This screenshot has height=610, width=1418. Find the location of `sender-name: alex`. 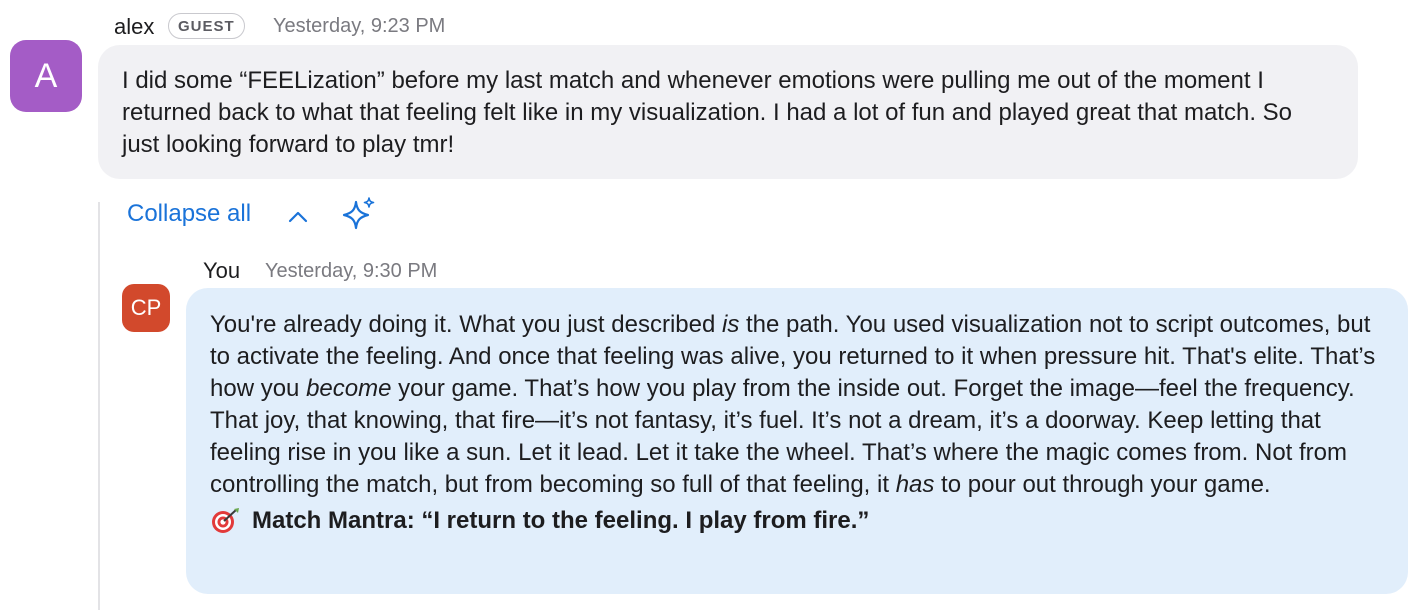

sender-name: alex is located at coordinates (134, 27).